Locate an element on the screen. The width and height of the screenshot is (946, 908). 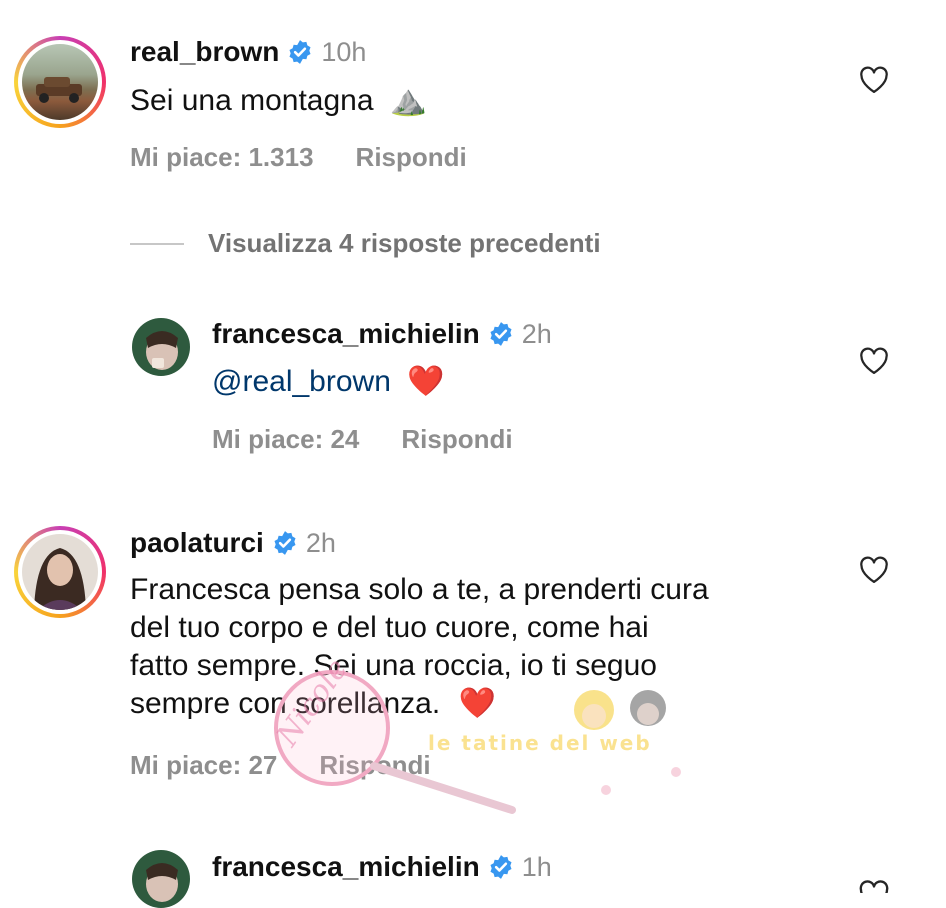
comment-username: francesca_michielin 2h is located at coordinates (382, 334).